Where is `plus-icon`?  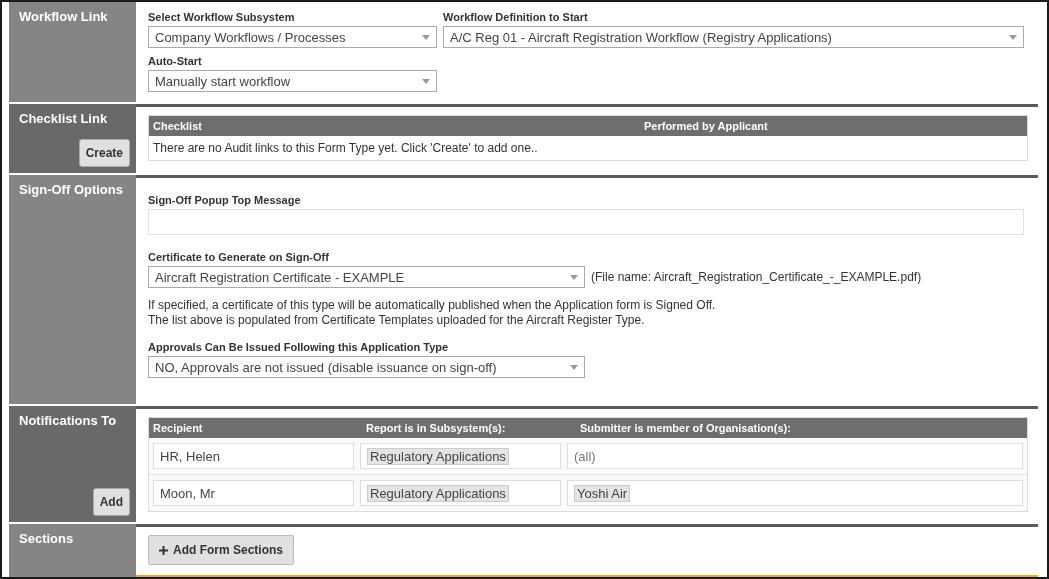 plus-icon is located at coordinates (163, 550).